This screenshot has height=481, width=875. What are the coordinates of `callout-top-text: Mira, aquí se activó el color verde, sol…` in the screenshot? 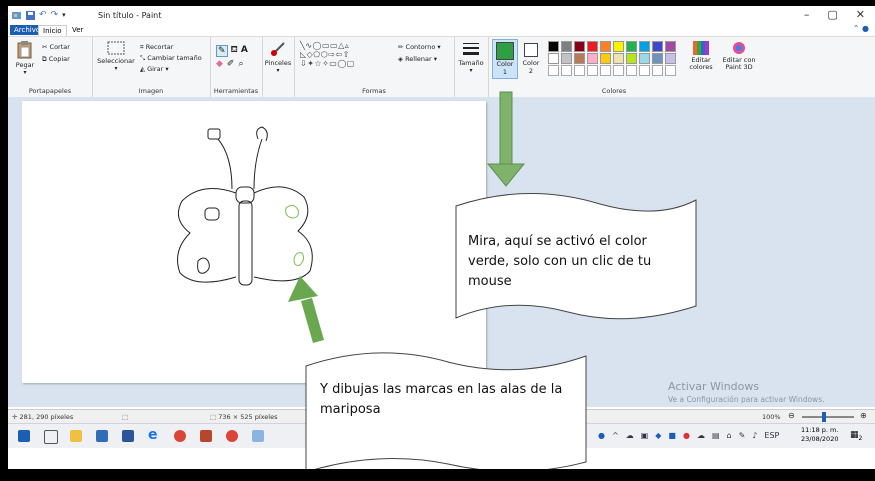 It's located at (560, 261).